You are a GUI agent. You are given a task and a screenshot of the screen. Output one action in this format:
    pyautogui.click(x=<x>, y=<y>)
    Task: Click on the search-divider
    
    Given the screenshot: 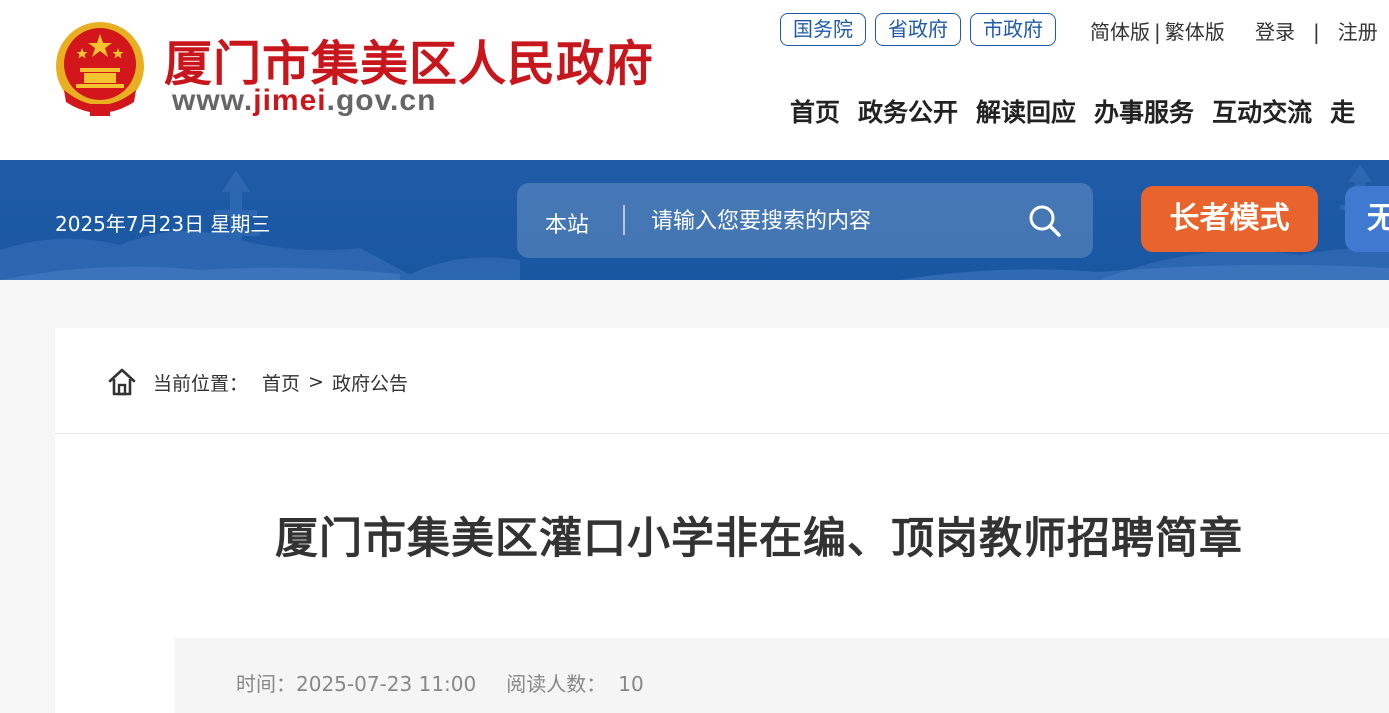 What is the action you would take?
    pyautogui.click(x=624, y=220)
    